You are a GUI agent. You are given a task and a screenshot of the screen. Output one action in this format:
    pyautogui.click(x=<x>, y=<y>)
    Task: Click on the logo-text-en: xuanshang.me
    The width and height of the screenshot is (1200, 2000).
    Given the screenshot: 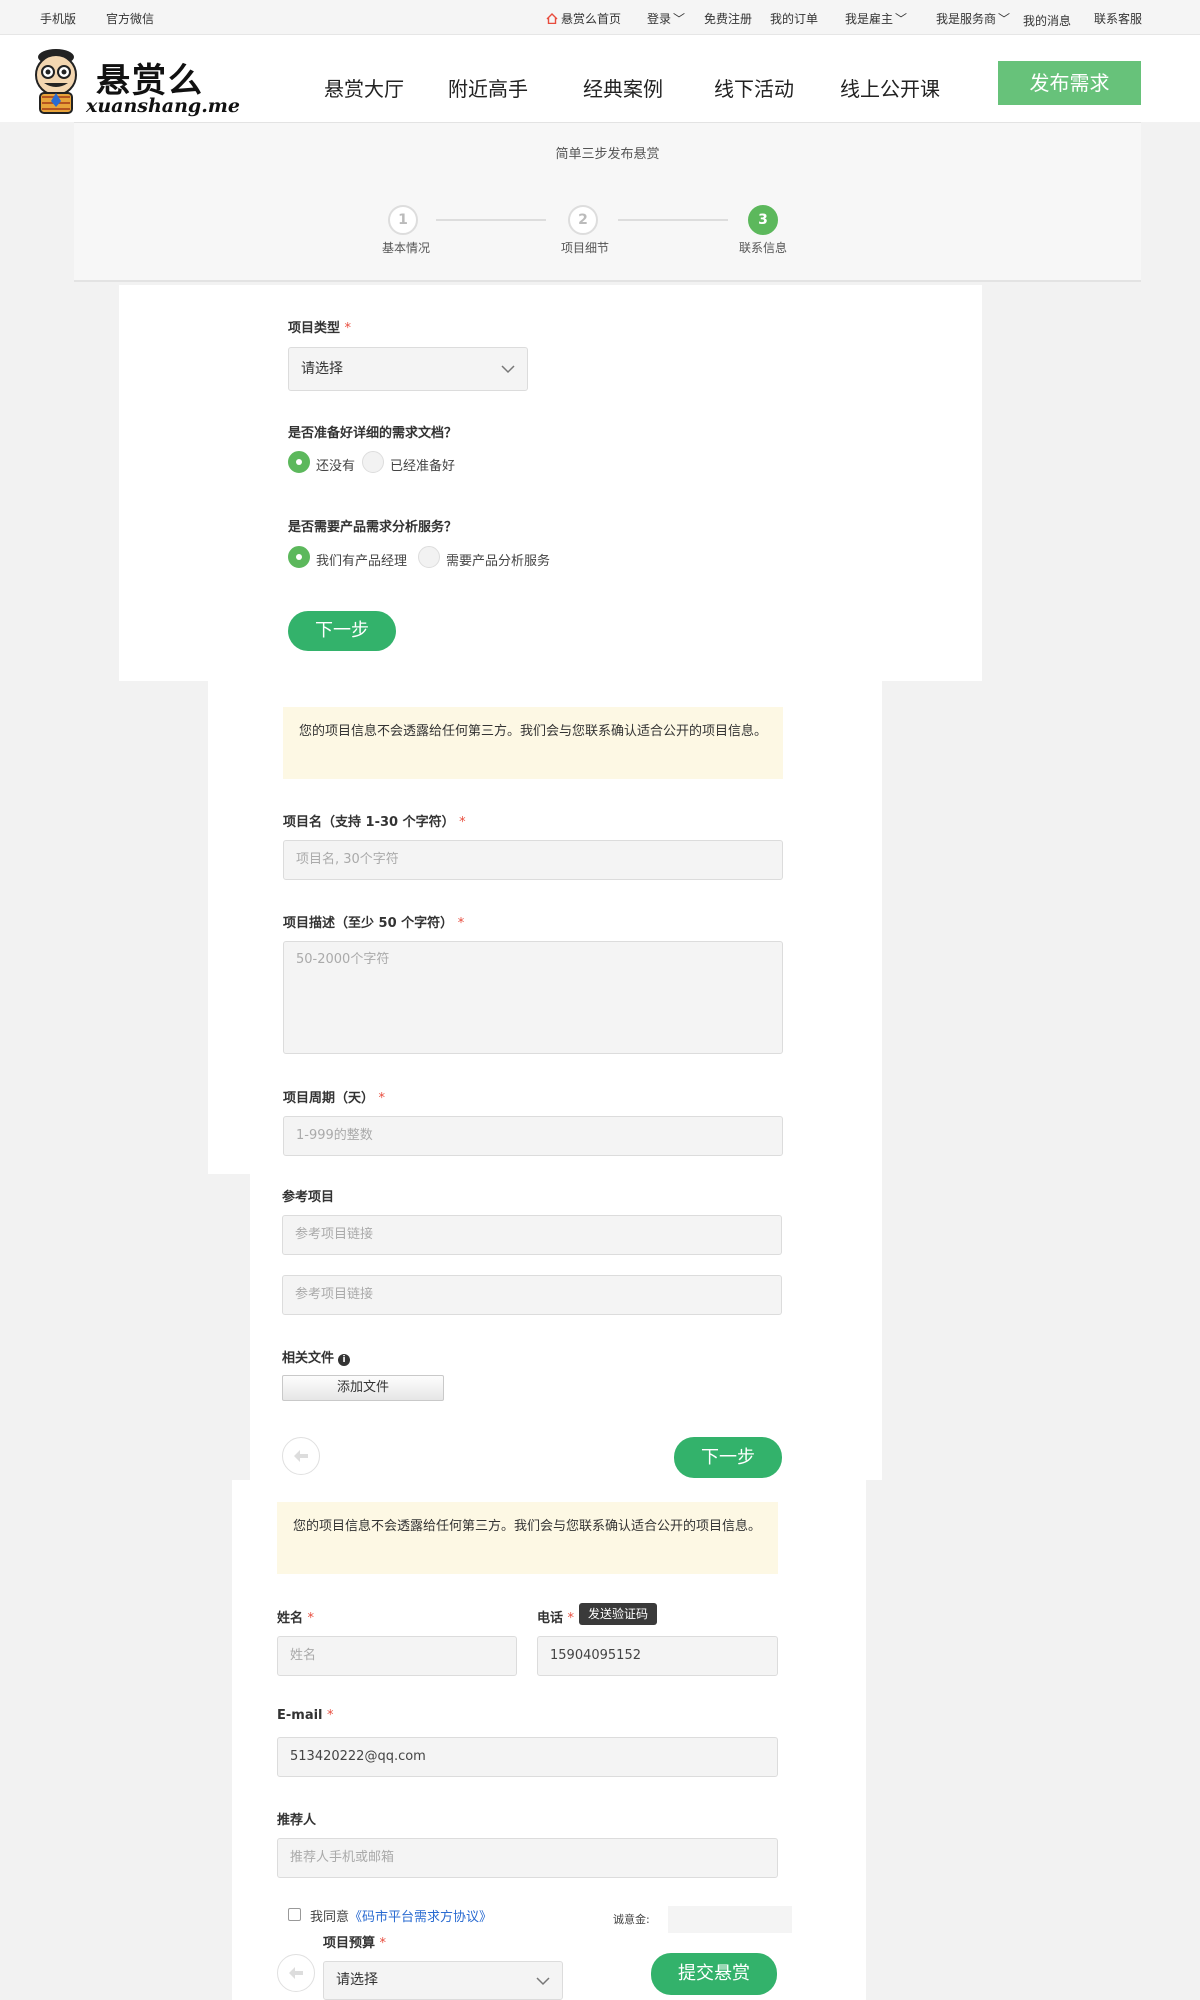 What is the action you would take?
    pyautogui.click(x=163, y=106)
    